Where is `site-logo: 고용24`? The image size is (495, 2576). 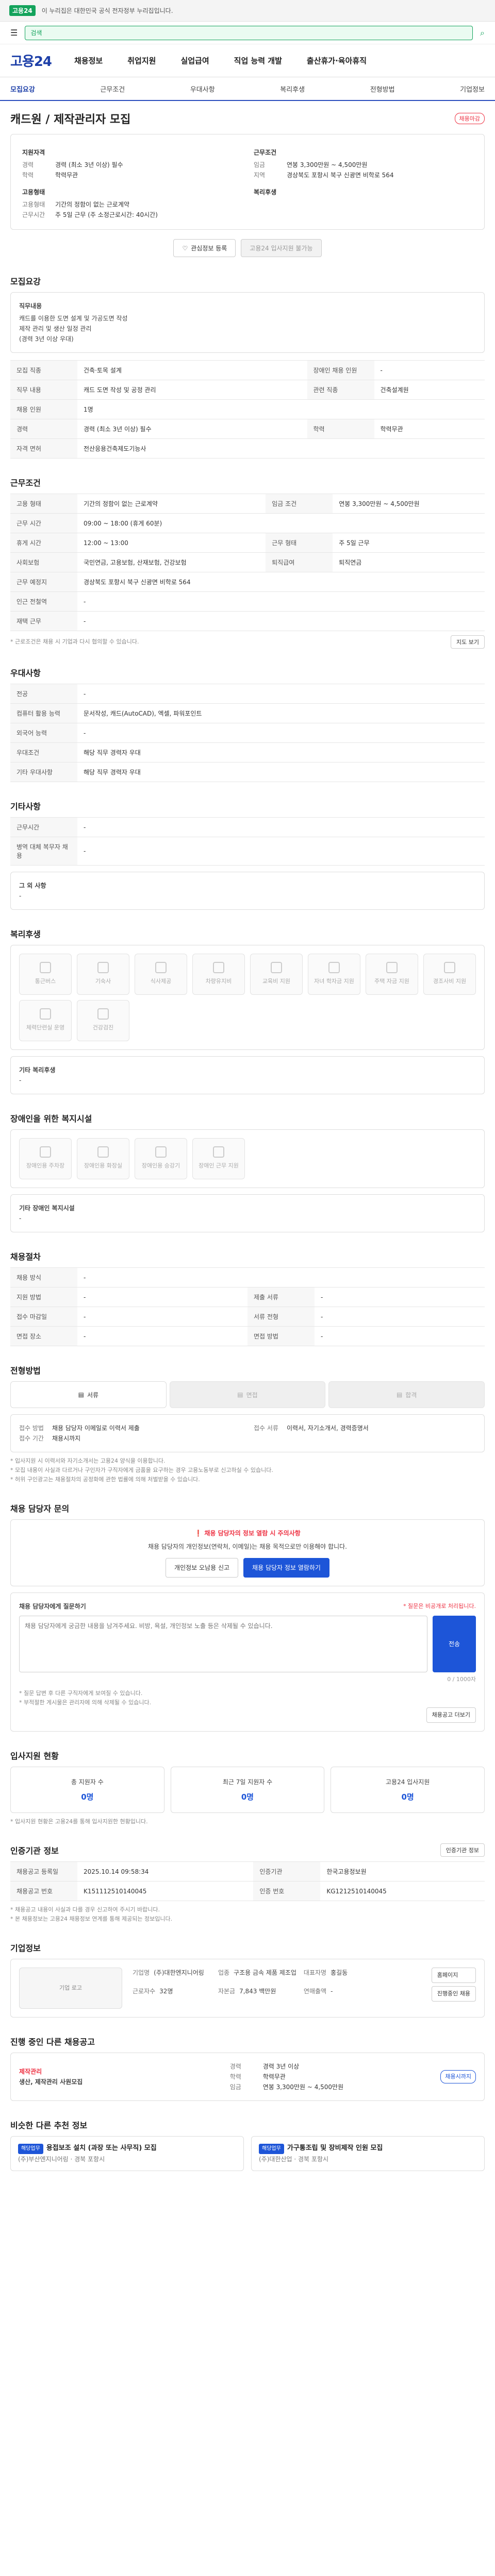
site-logo: 고용24 is located at coordinates (31, 60).